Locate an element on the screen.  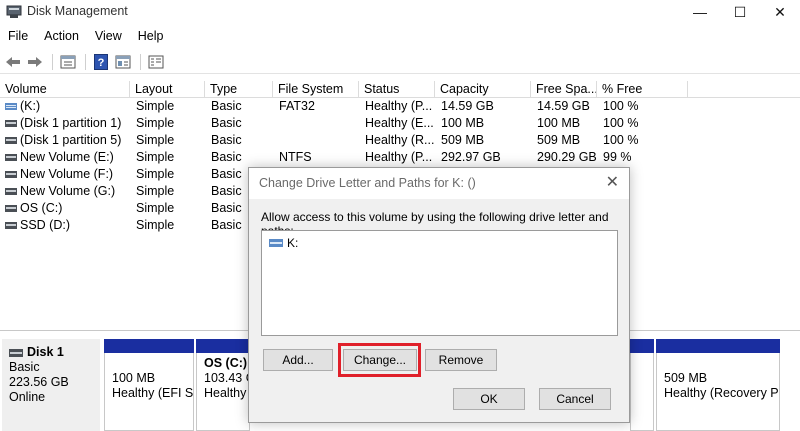
dialog-close-button: ✕ is located at coordinates (612, 182).